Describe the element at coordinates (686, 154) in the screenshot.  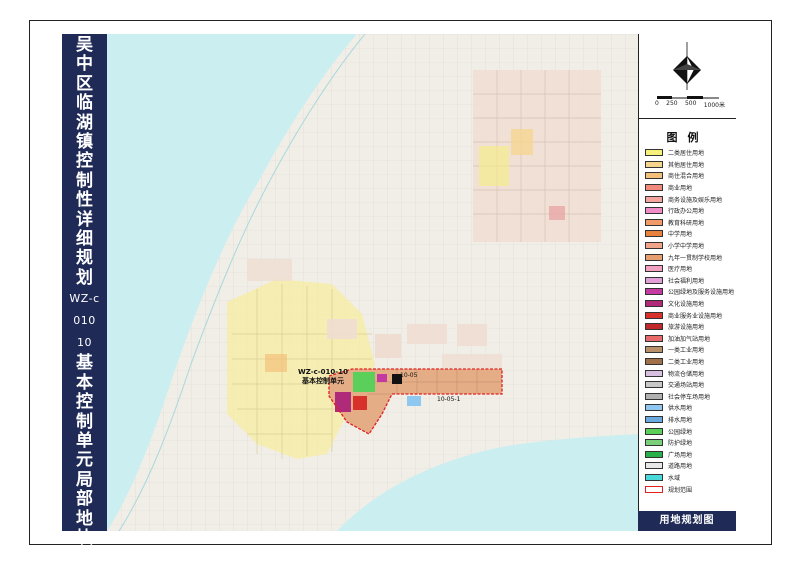
I see `legend-label: 二类居住用地` at that location.